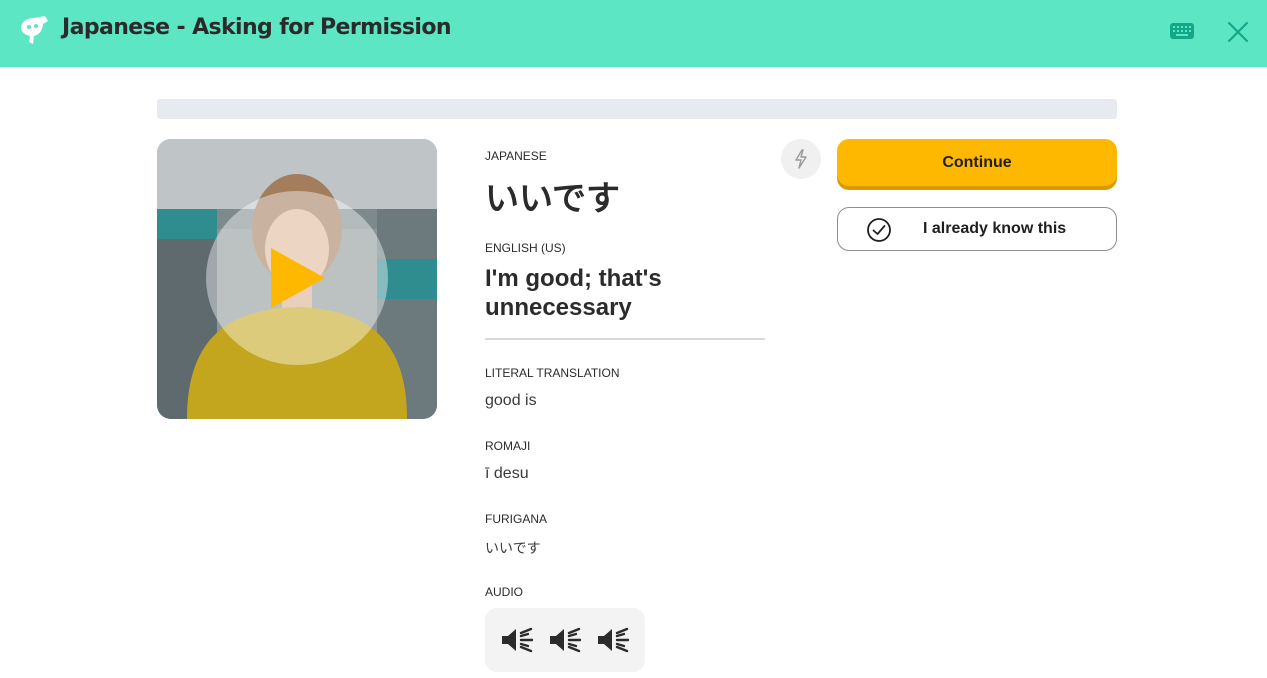 The image size is (1267, 678). I want to click on already-know-label: I already know this, so click(995, 228).